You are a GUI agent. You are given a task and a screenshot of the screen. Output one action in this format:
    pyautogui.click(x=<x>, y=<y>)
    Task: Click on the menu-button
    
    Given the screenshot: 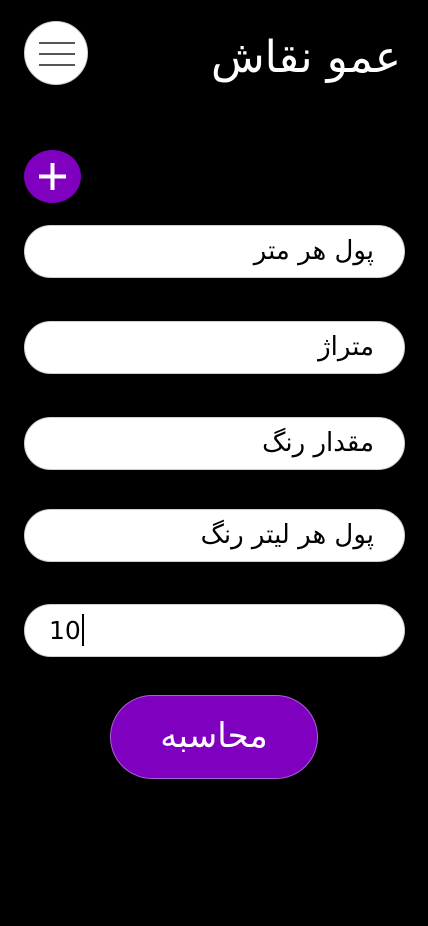 What is the action you would take?
    pyautogui.click(x=56, y=53)
    